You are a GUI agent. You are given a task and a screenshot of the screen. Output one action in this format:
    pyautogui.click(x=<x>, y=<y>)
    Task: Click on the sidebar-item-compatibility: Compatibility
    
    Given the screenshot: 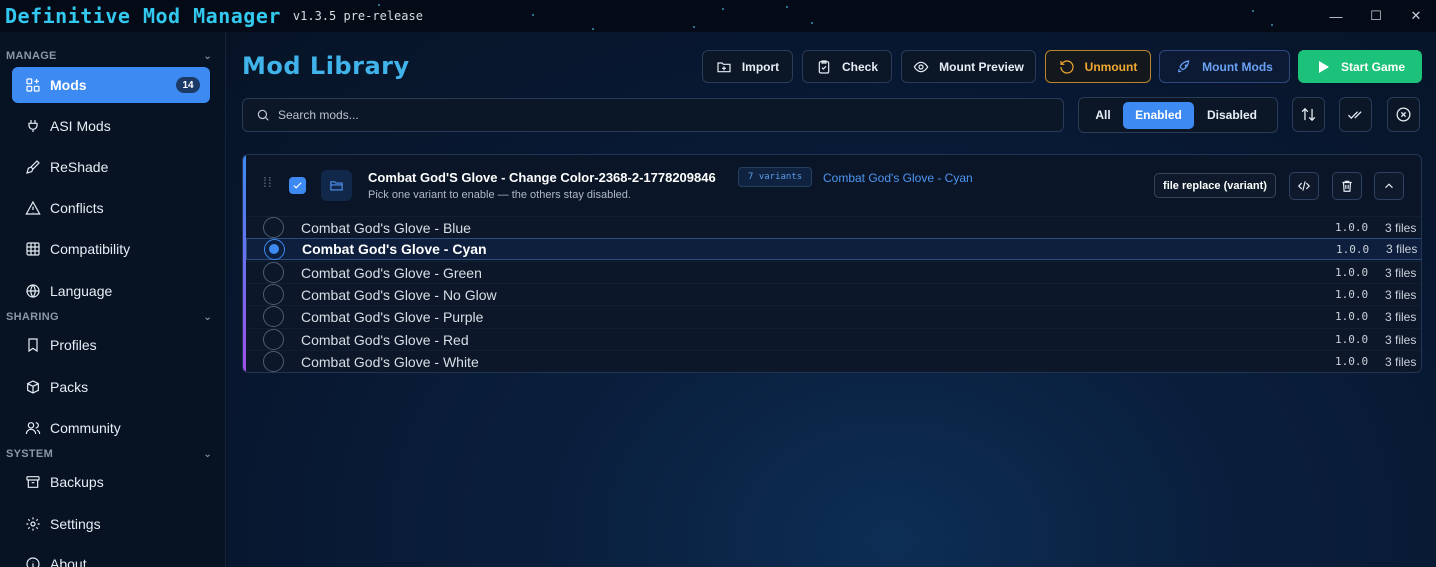 What is the action you would take?
    pyautogui.click(x=111, y=249)
    